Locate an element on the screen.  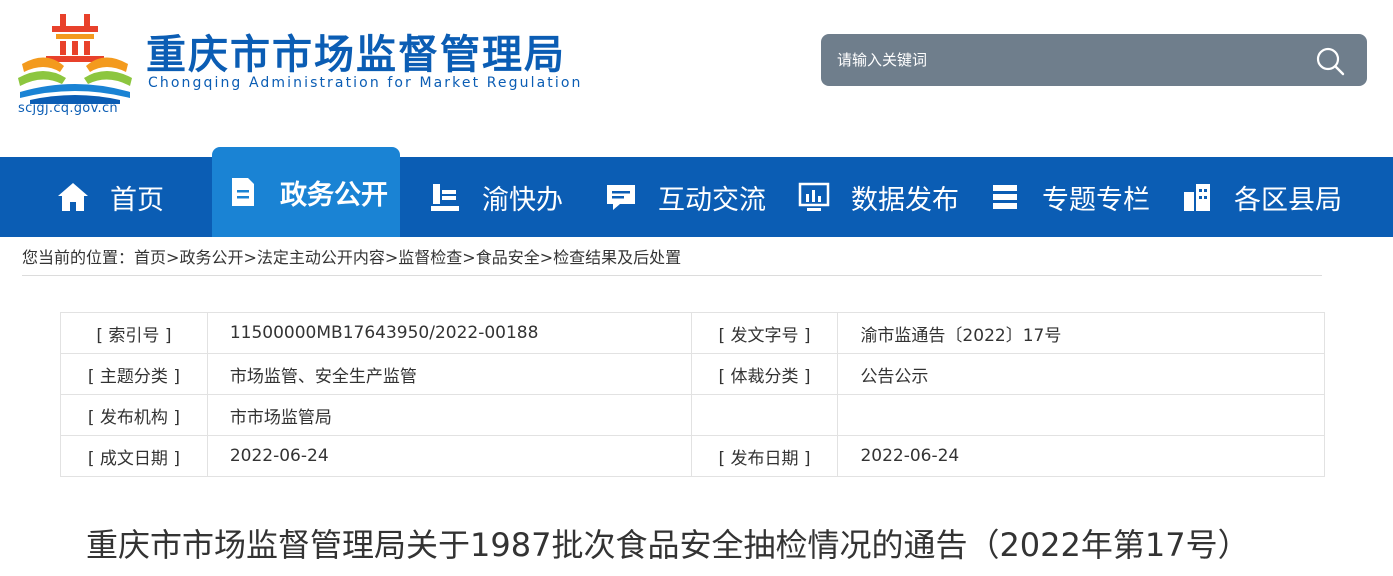
table-row: [ 主题分类 ] 市场监管、安全生产监管 [ 体裁分类 ] 公告公示 is located at coordinates (692, 374).